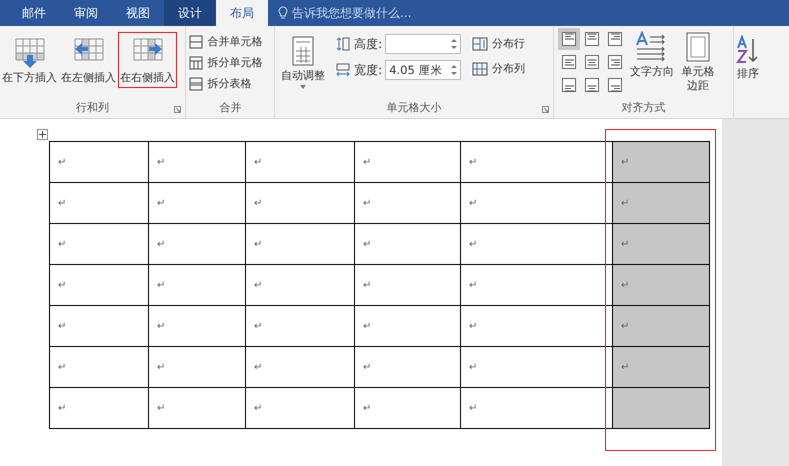 The height and width of the screenshot is (466, 789). What do you see at coordinates (644, 108) in the screenshot?
I see `group-label: 对齐方式` at bounding box center [644, 108].